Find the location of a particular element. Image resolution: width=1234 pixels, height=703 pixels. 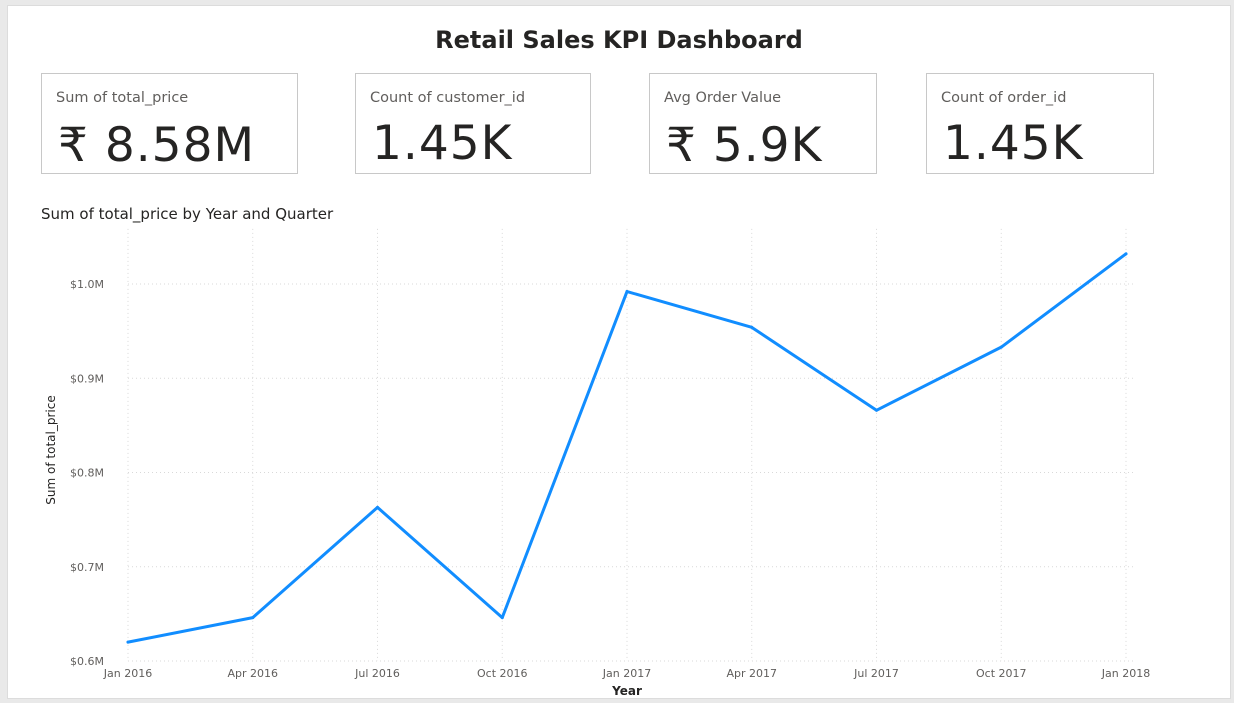

y-axis-title: Sum of total_price is located at coordinates (51, 449).